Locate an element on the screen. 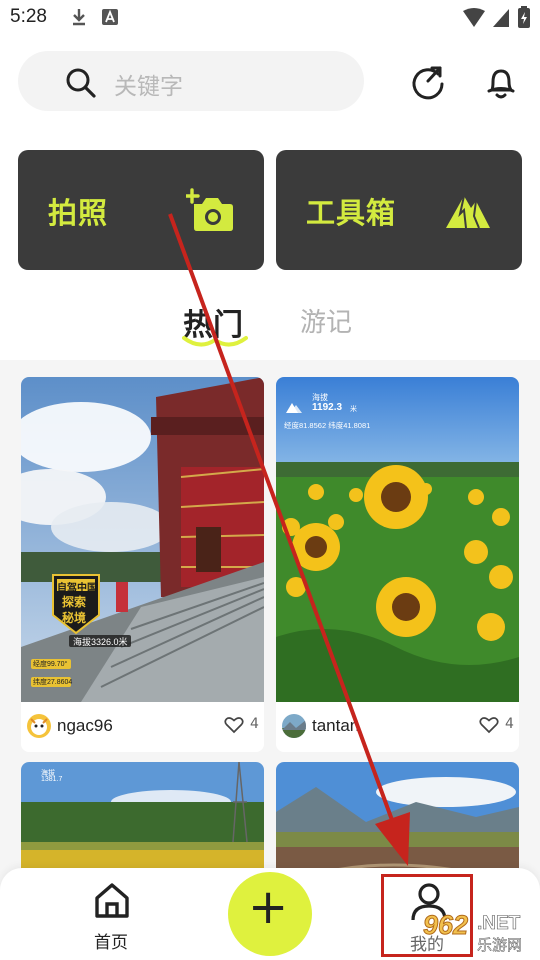  coordinates-overlay: 经度81.8562 纬度41.8081 is located at coordinates (327, 425).